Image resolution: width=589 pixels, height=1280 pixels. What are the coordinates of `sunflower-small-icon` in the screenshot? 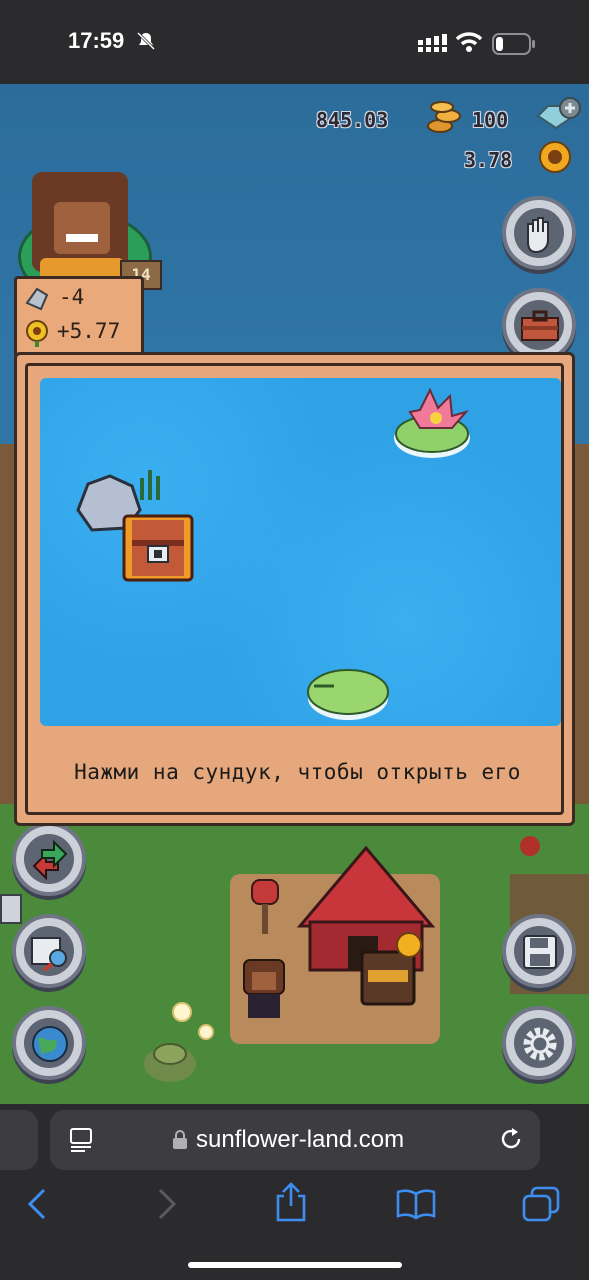 It's located at (37, 333).